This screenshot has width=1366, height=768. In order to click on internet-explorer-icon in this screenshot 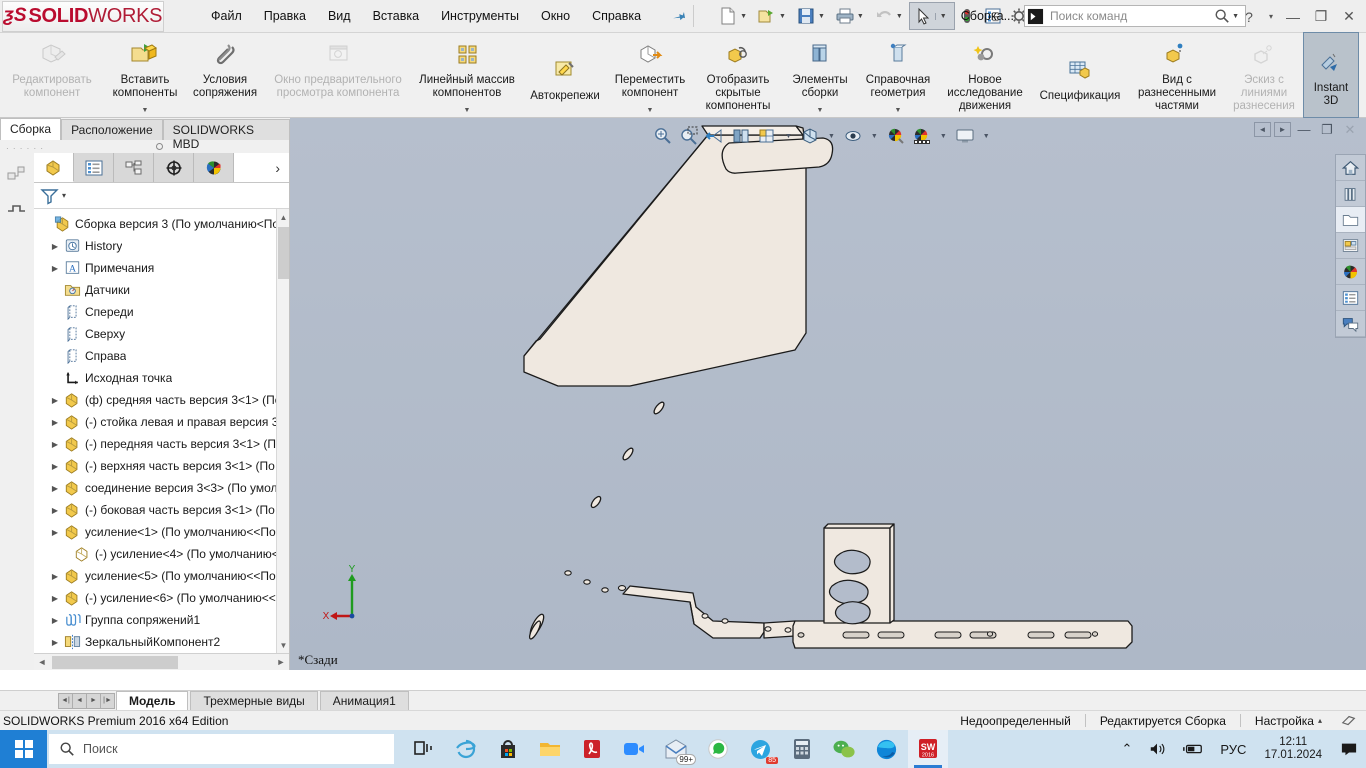, I will do `click(466, 749)`.